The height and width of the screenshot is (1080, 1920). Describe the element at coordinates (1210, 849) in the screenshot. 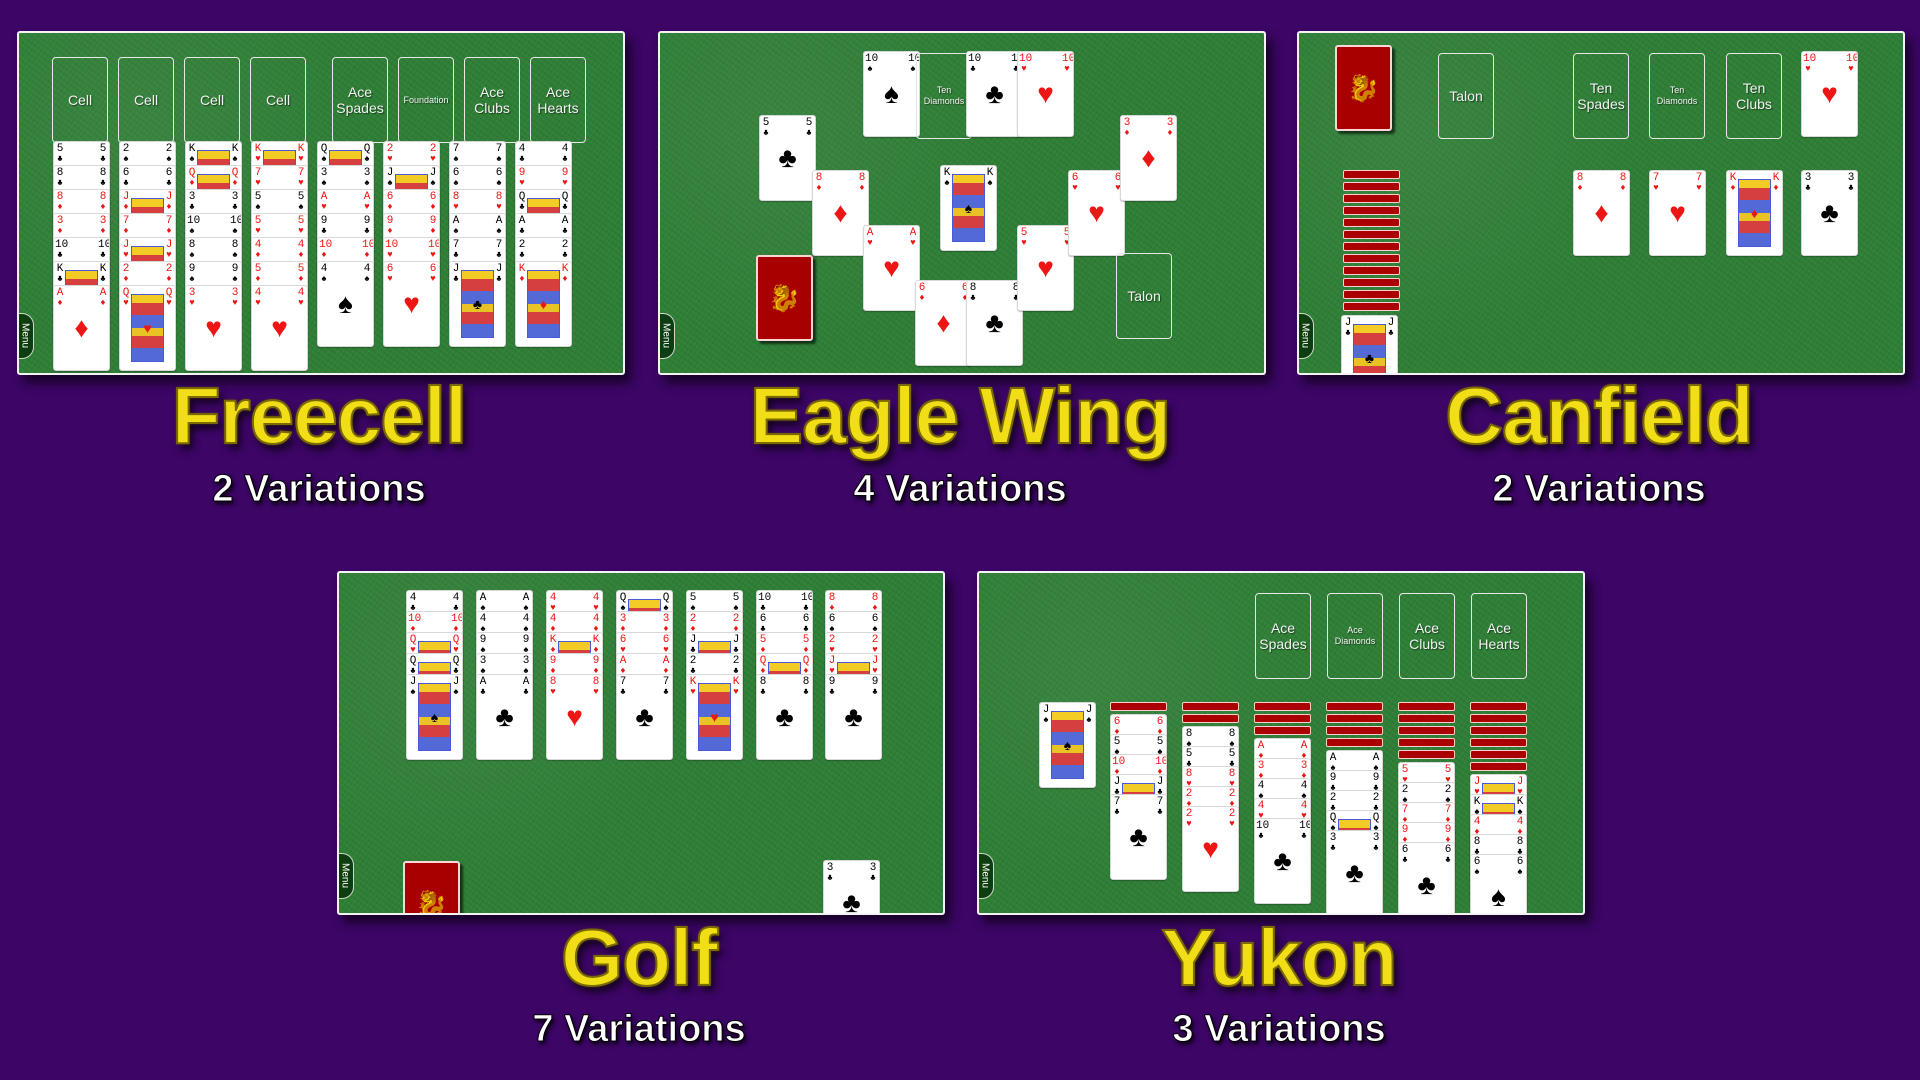

I see `card-2-of-hearts: 2♥2♥♥` at that location.